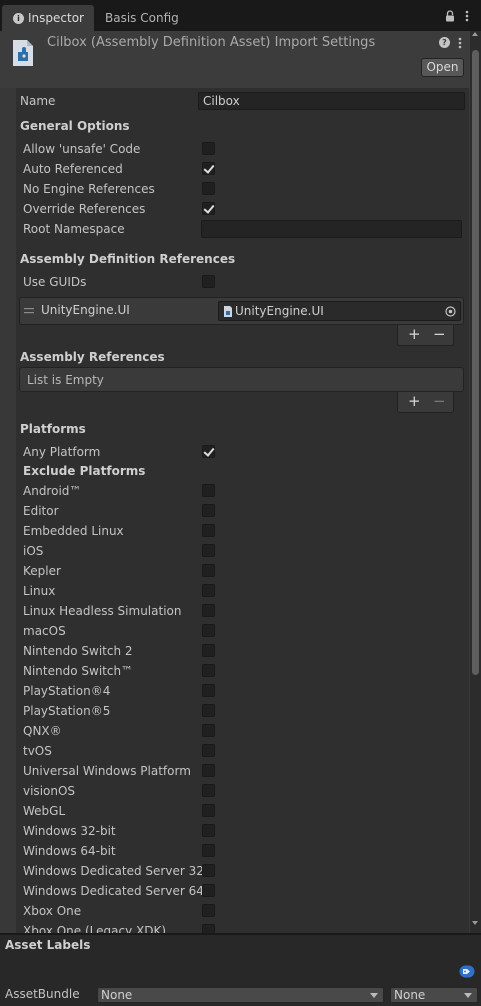 The width and height of the screenshot is (481, 1006). I want to click on scroll-down-arrow-icon, so click(475, 923).